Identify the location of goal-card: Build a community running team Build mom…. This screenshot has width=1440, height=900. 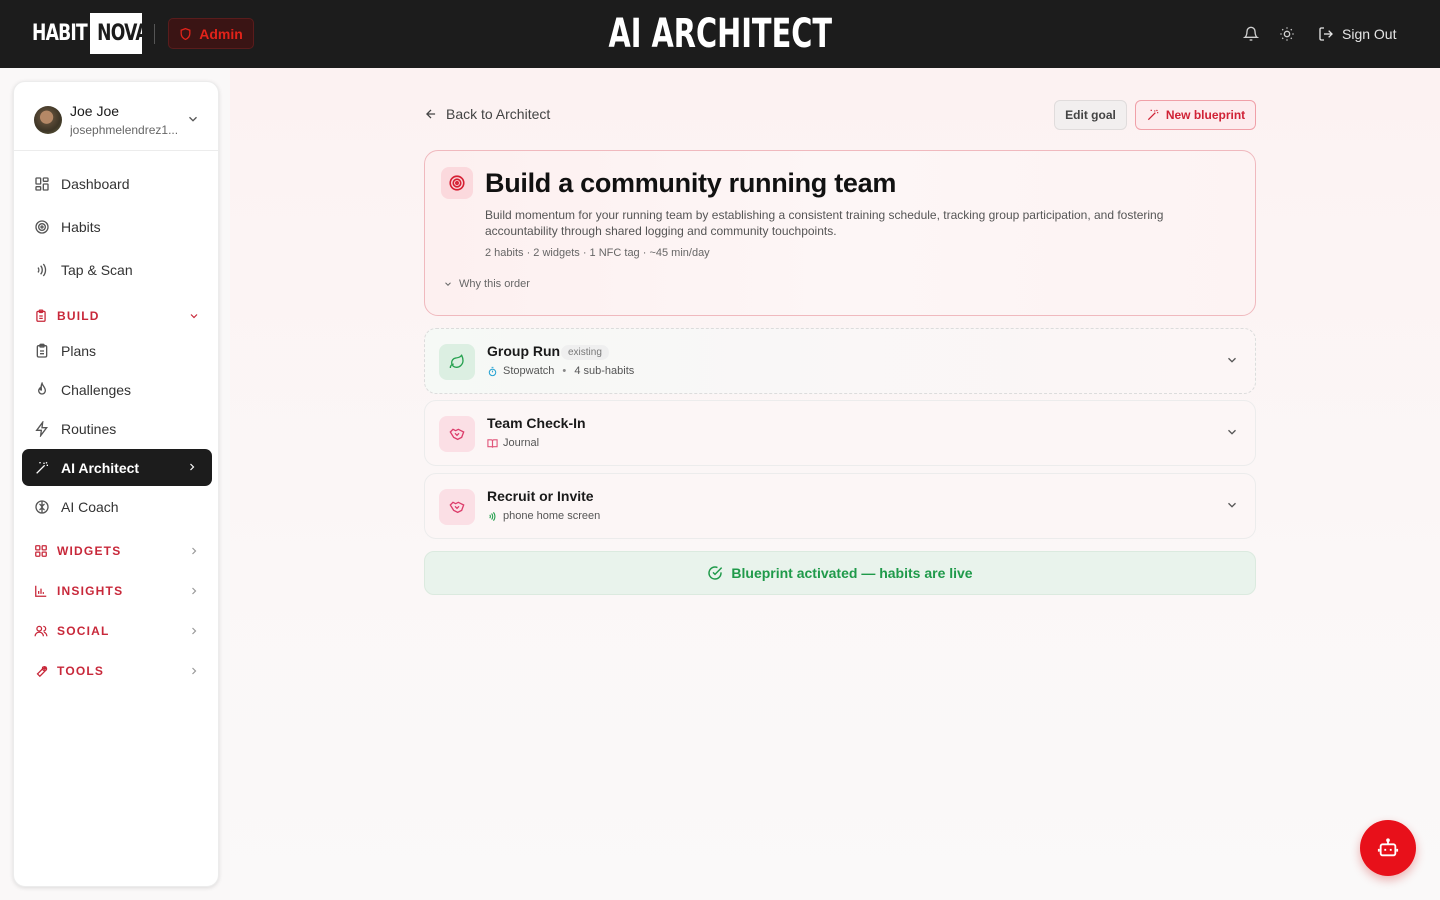
(840, 233).